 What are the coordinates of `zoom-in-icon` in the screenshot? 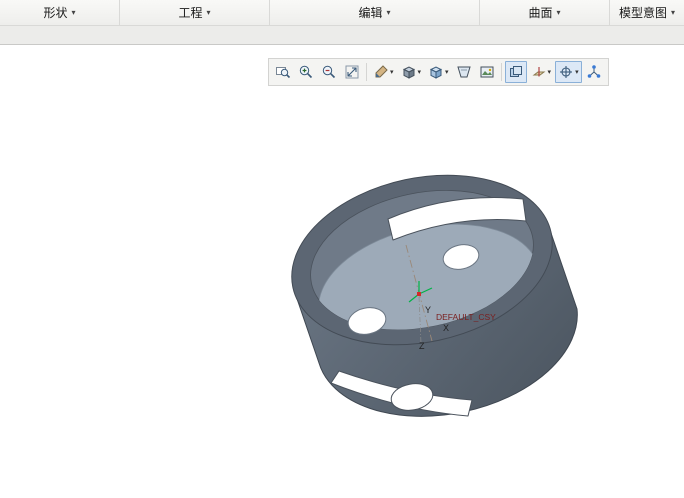 It's located at (306, 72).